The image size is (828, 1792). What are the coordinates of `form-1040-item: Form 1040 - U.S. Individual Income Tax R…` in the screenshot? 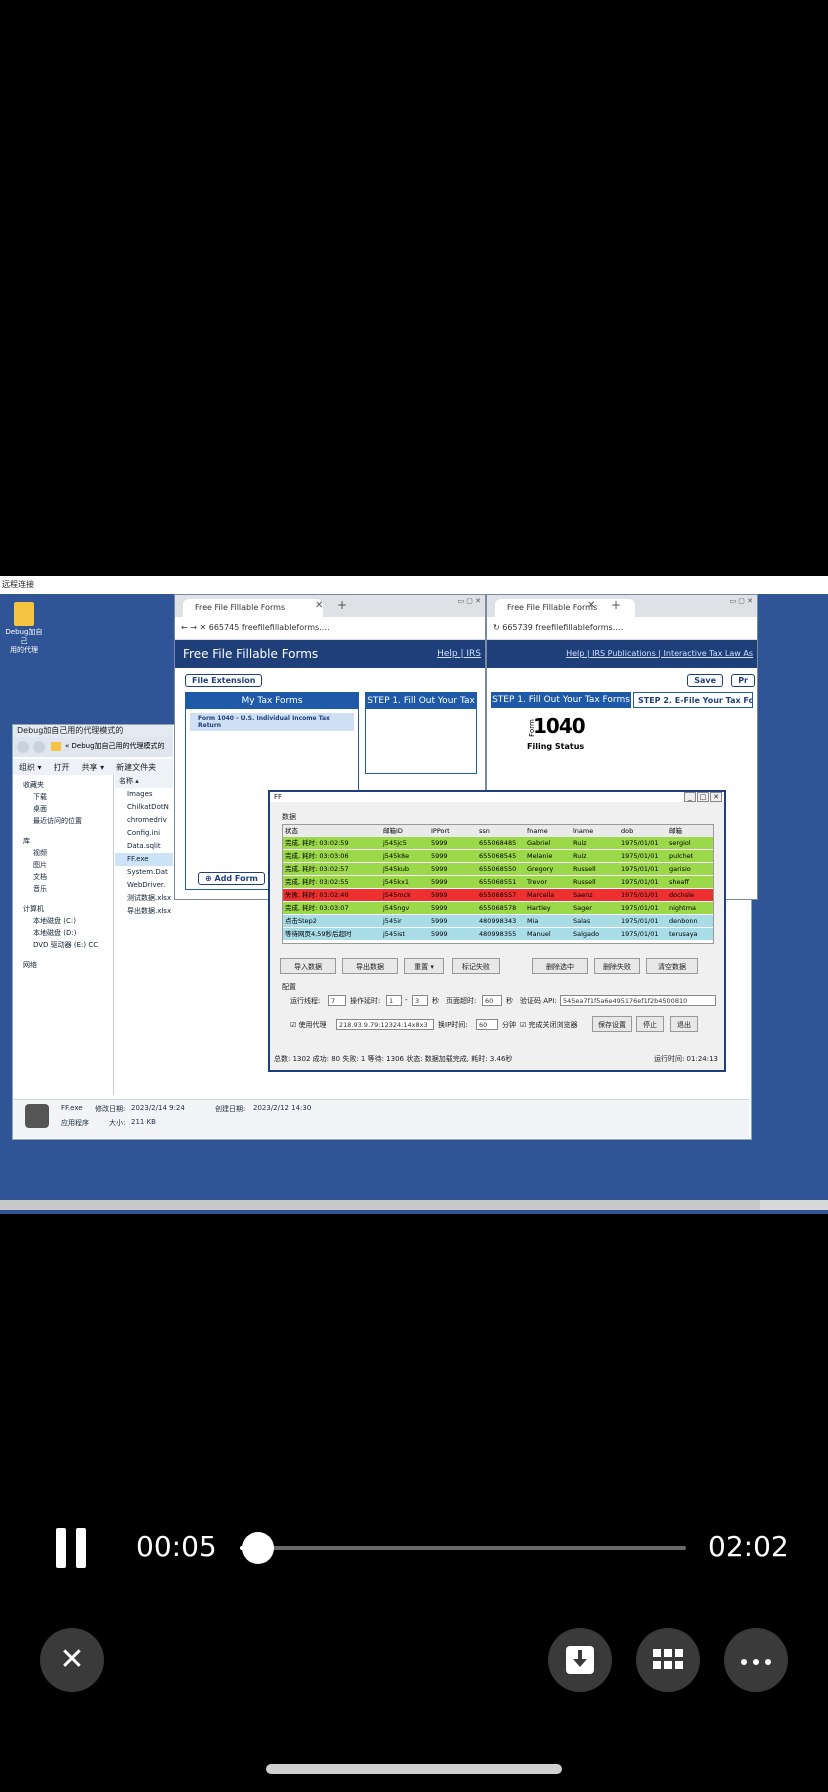 It's located at (272, 722).